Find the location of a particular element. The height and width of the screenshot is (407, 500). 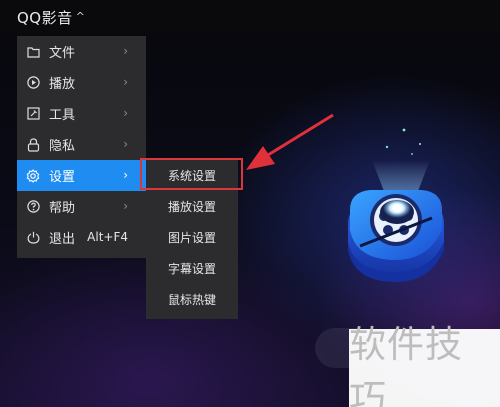

menu-item-settings: 设置 › is located at coordinates (81, 175).